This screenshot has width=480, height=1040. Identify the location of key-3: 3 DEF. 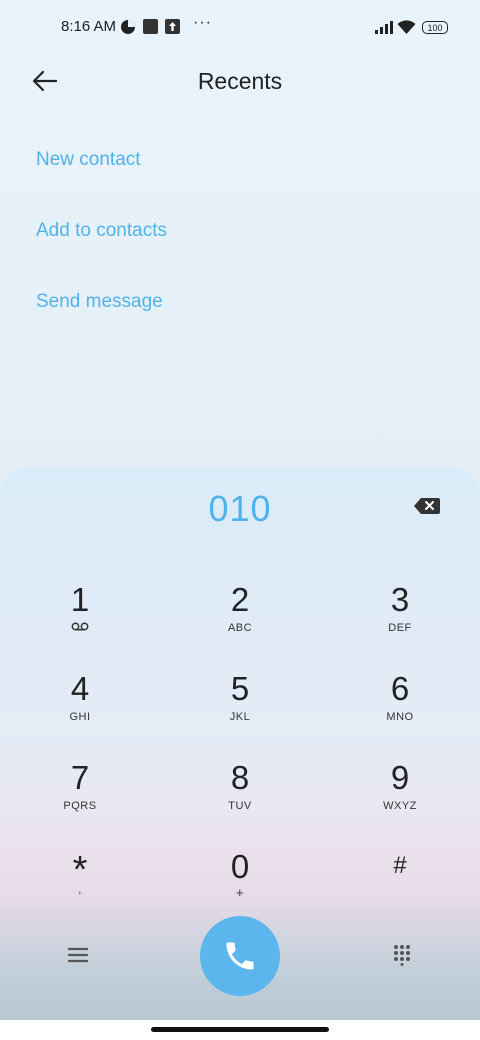
(400, 622).